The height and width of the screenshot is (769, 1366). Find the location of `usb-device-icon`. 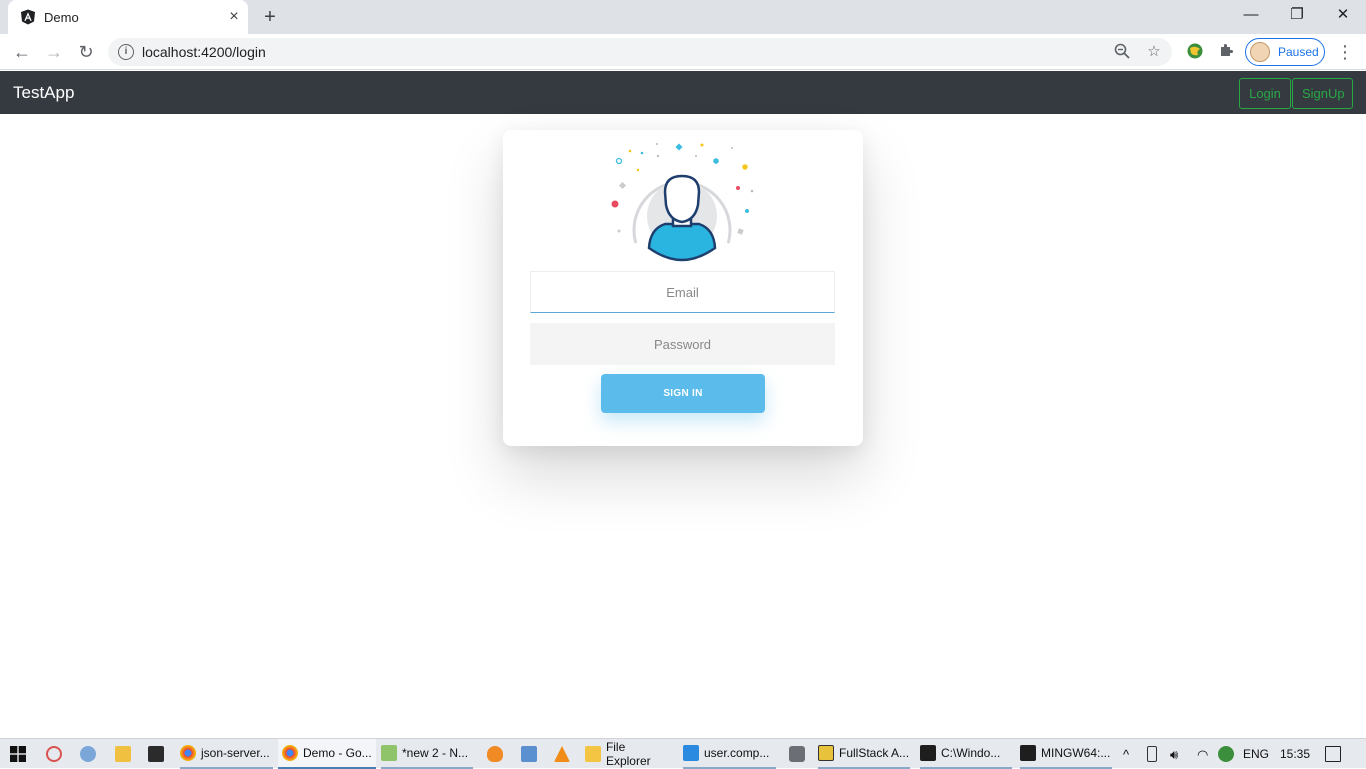

usb-device-icon is located at coordinates (1152, 754).